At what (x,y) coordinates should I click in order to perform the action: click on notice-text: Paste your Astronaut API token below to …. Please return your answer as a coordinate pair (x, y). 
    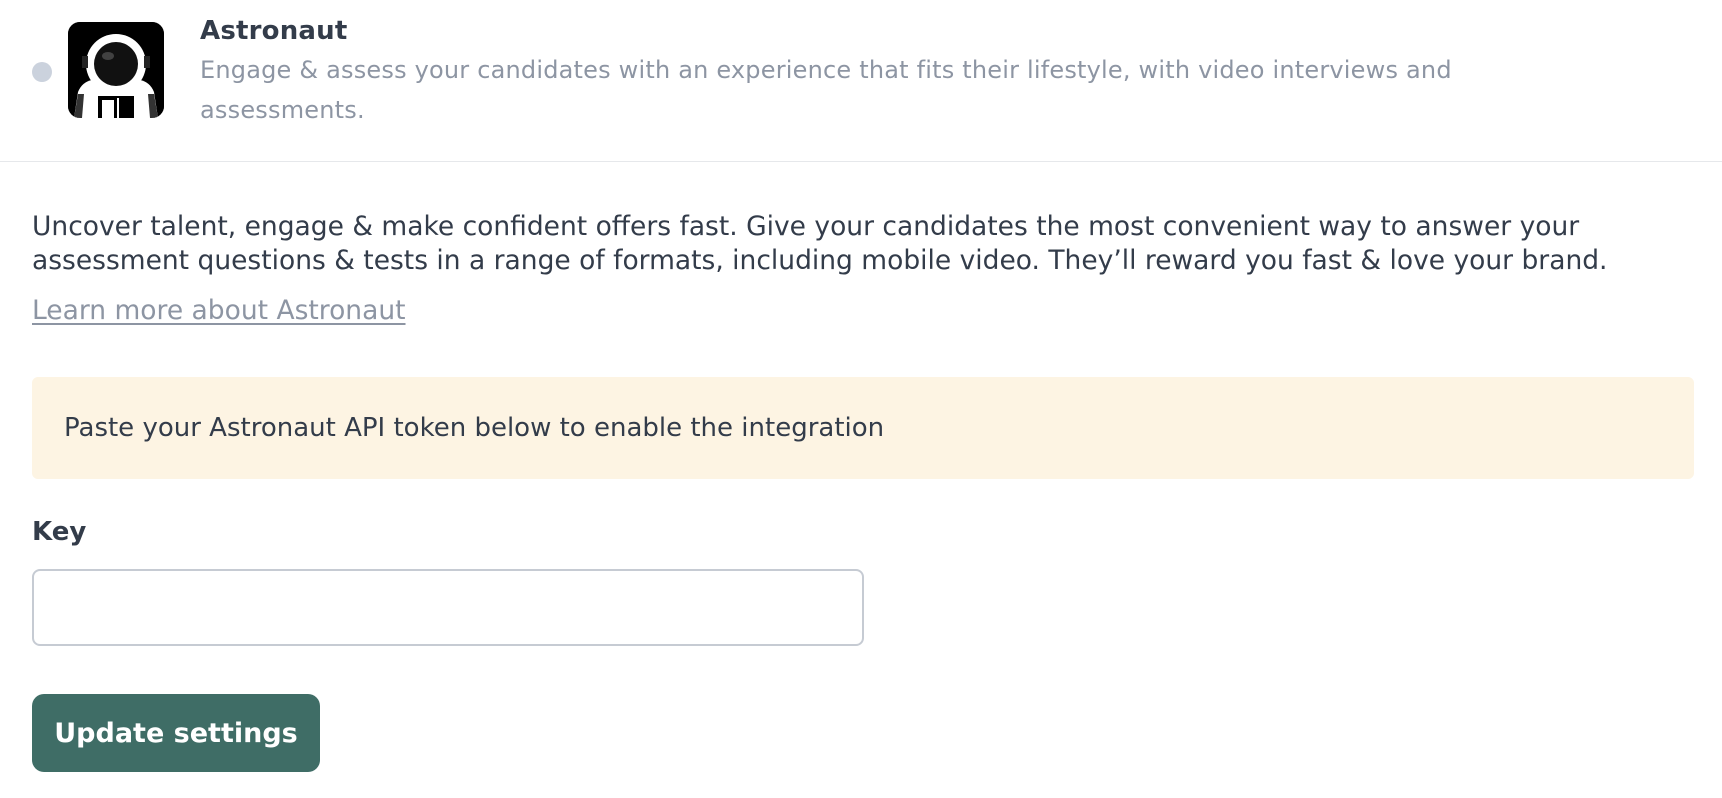
    Looking at the image, I should click on (474, 428).